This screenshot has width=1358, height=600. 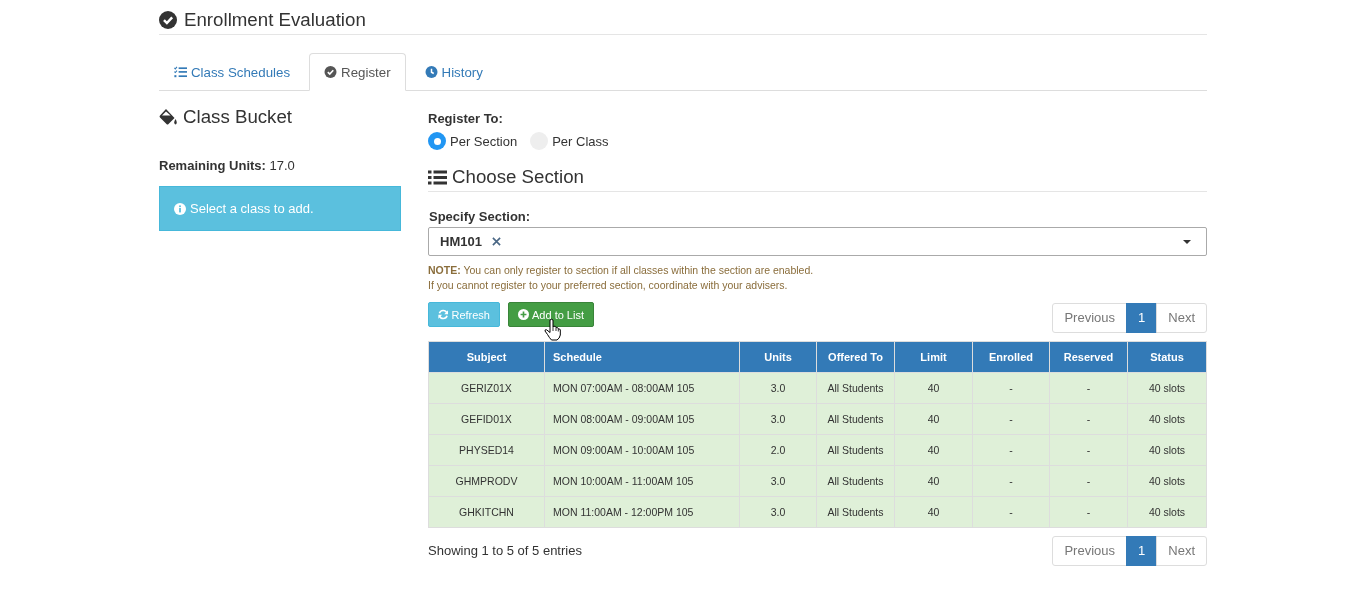 What do you see at coordinates (180, 72) in the screenshot?
I see `checklist-icon` at bounding box center [180, 72].